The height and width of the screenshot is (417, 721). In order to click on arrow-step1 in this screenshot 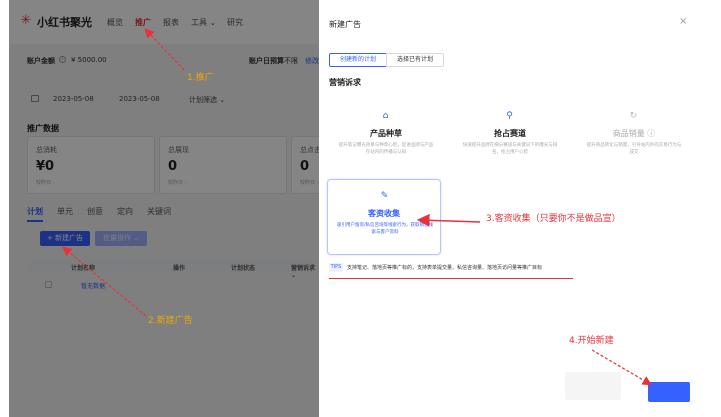, I will do `click(164, 49)`.